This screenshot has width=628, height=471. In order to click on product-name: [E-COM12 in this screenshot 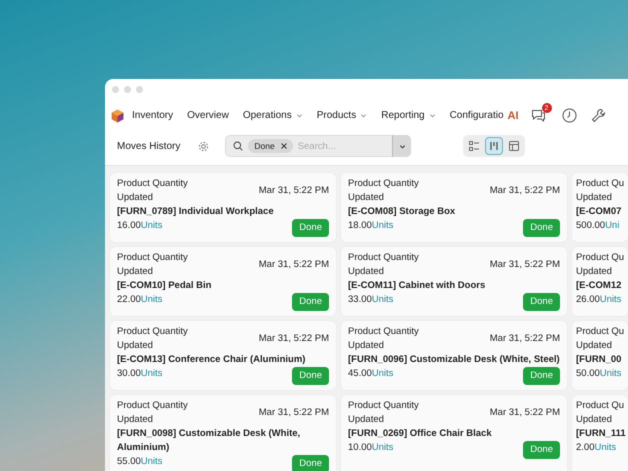, I will do `click(599, 286)`.